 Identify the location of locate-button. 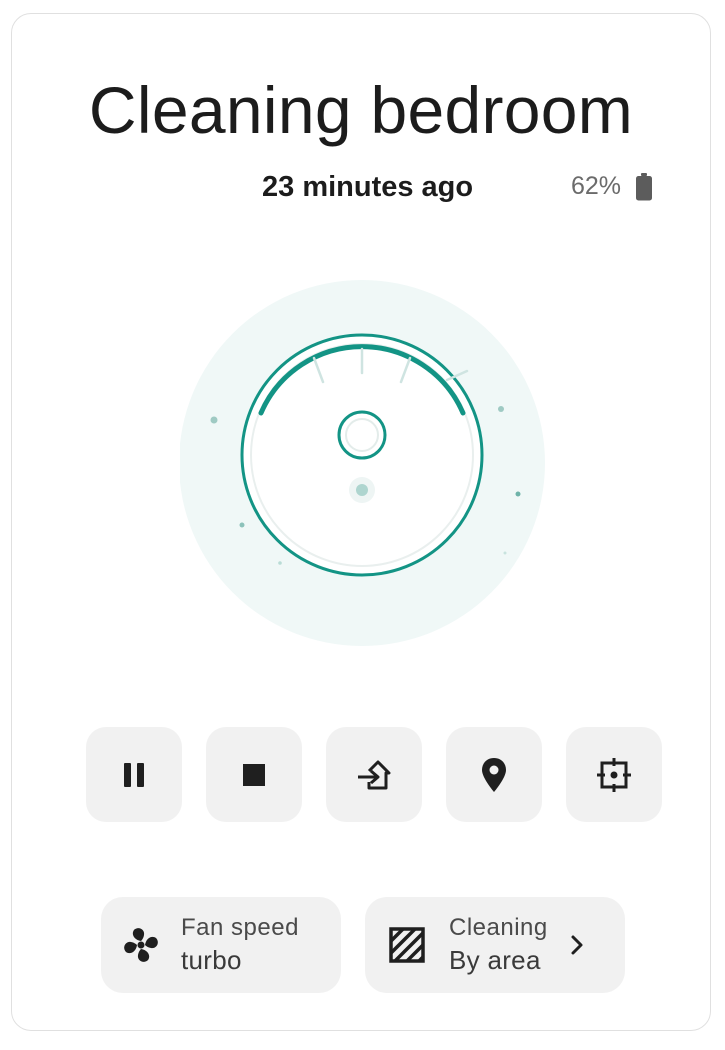
(494, 774).